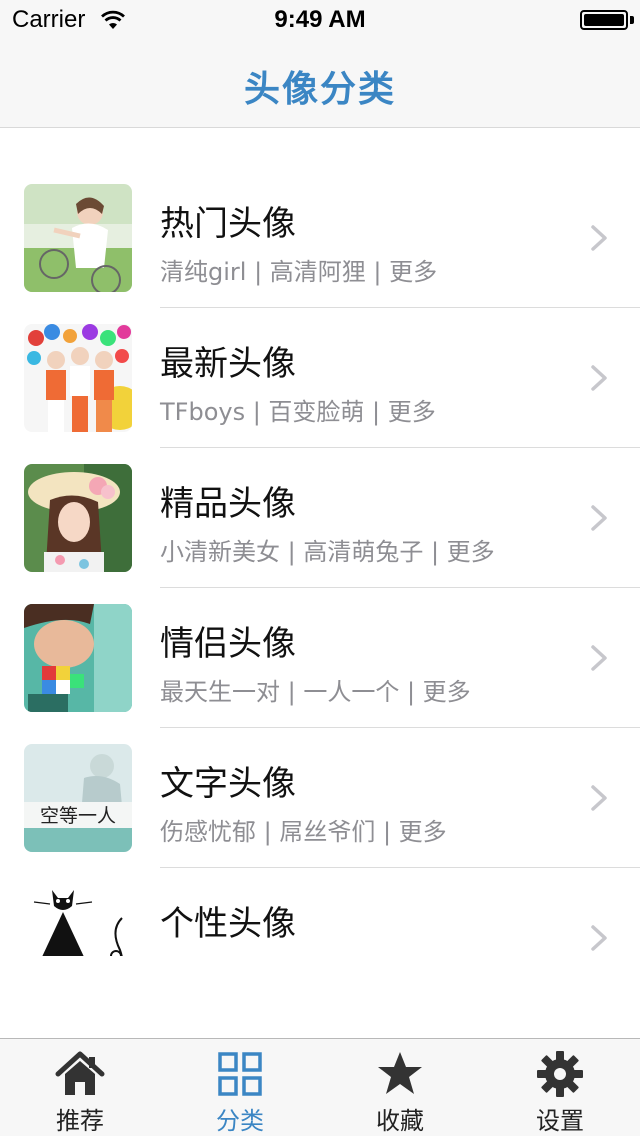 The width and height of the screenshot is (640, 1136). Describe the element at coordinates (80, 1073) in the screenshot. I see `home-icon` at that location.